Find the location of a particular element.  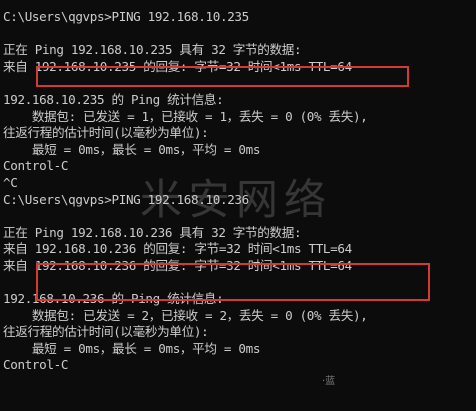

statistics-header-line: 192.168.10.236 的 Ping 统计信息: is located at coordinates (113, 299).